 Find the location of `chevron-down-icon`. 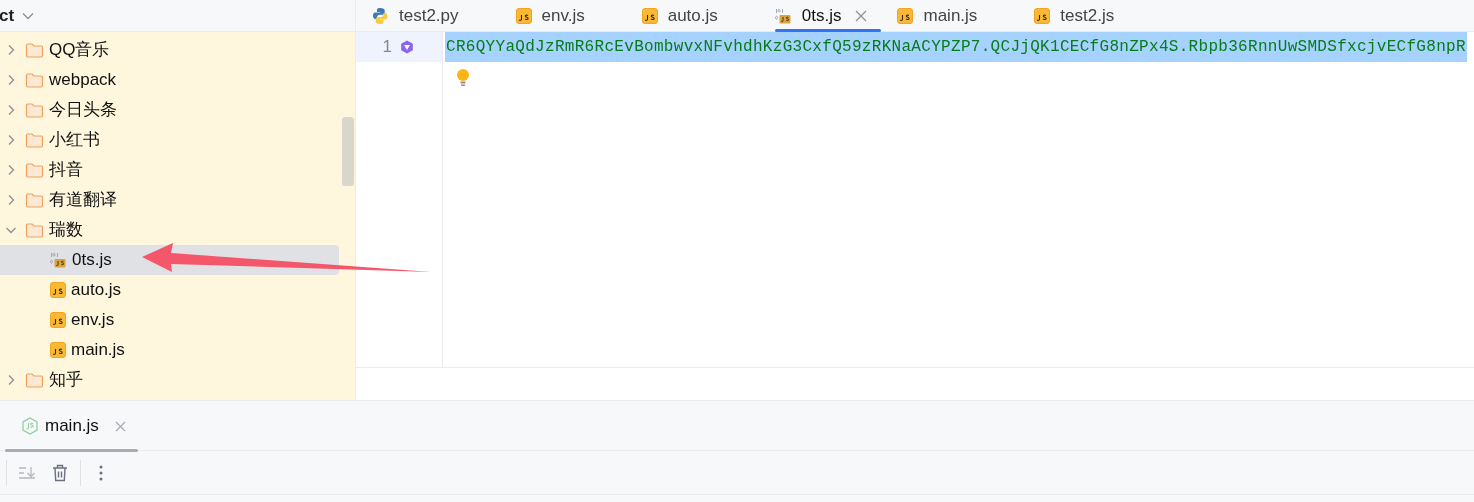

chevron-down-icon is located at coordinates (28, 15).